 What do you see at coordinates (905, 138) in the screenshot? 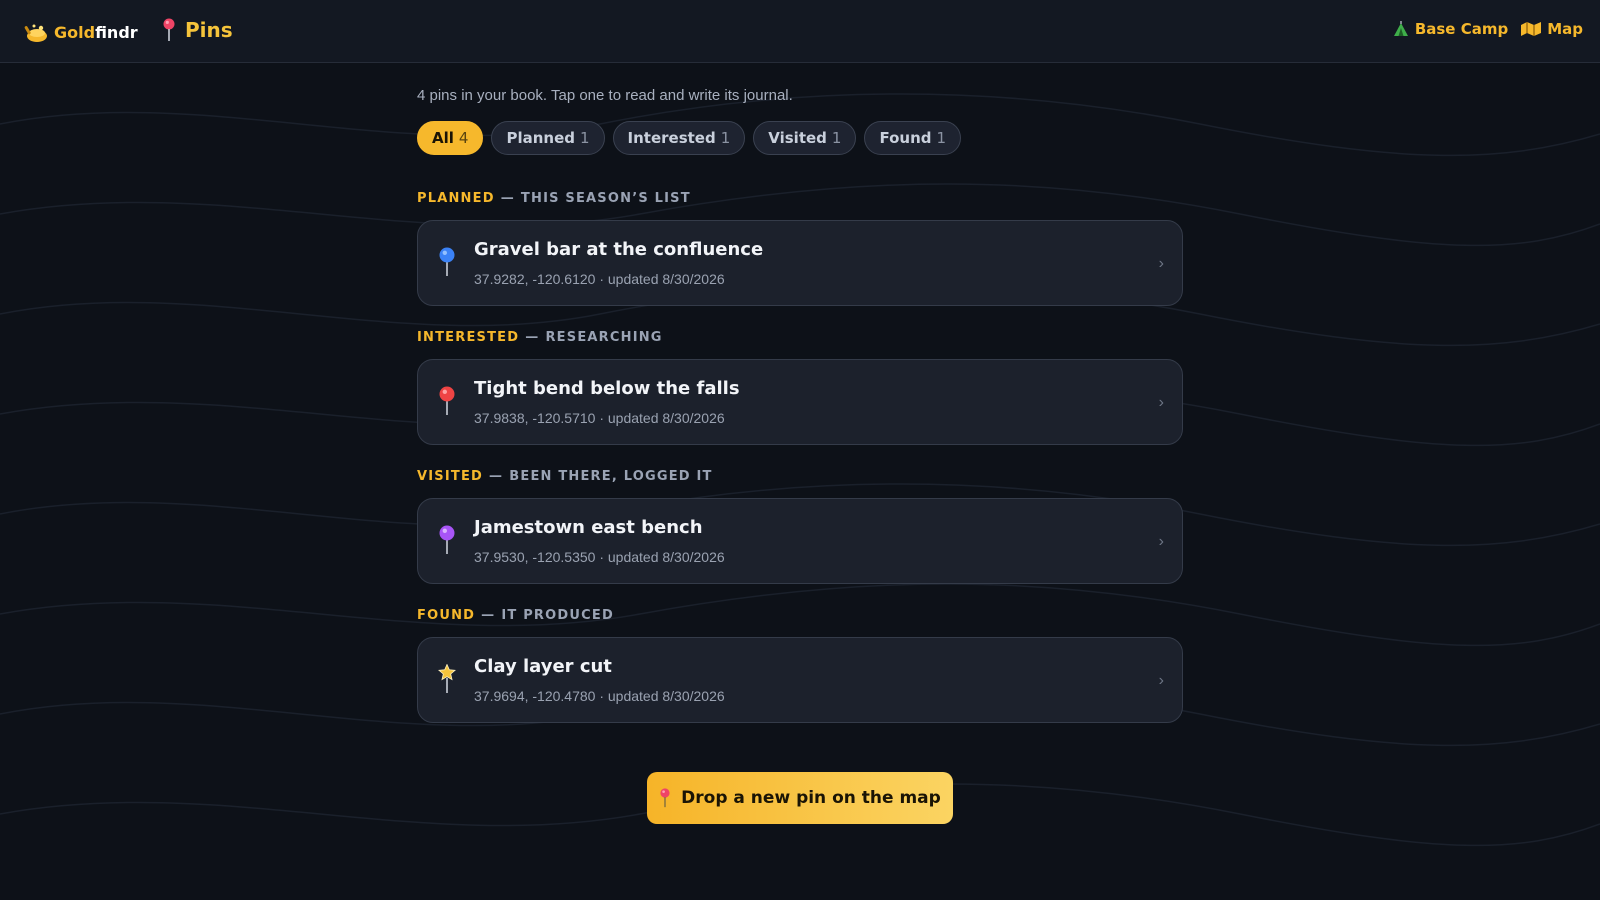
I see `filter-chip-label: Found` at bounding box center [905, 138].